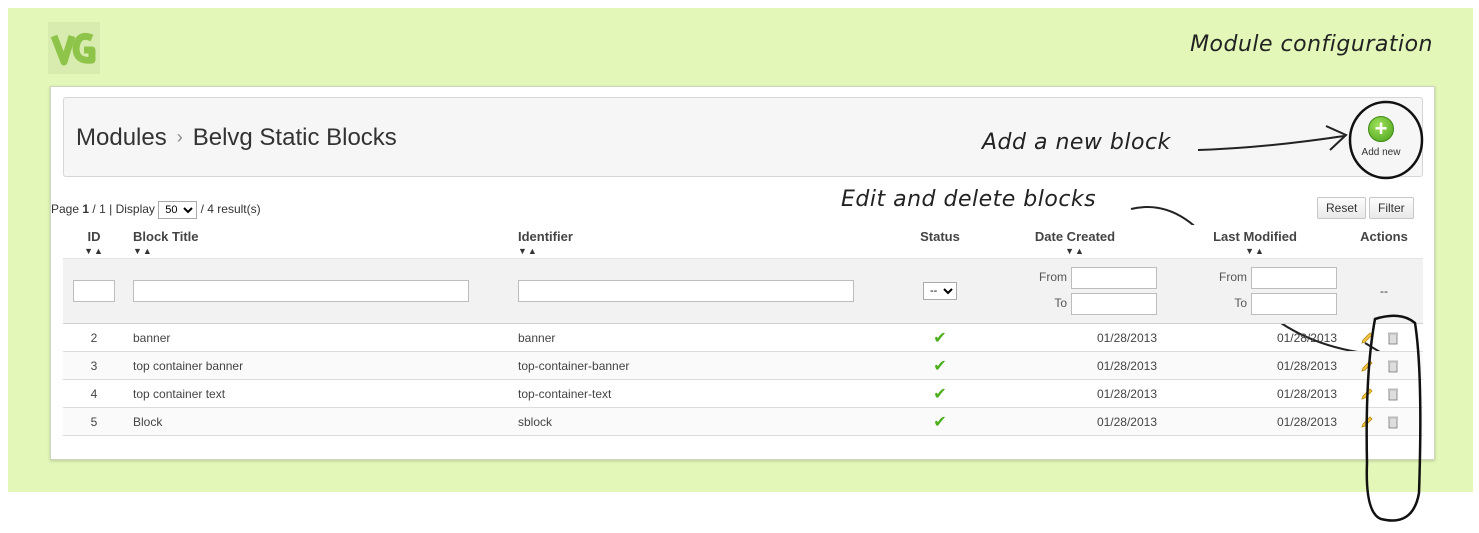 The image size is (1479, 533). I want to click on col-identifier: Identifier ▼▲, so click(702, 242).